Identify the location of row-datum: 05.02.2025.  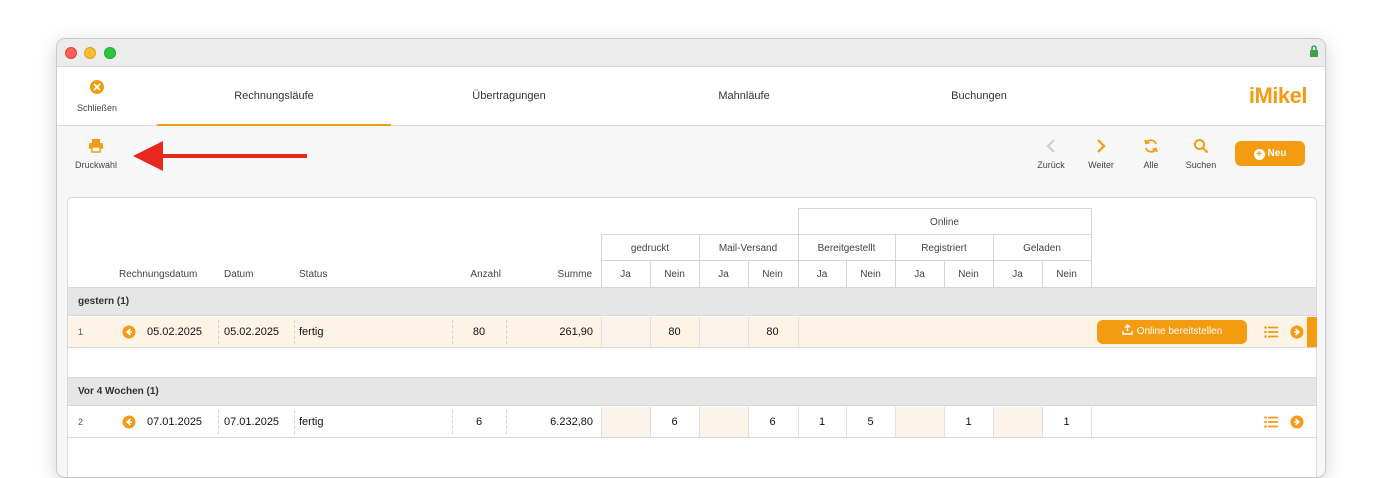
(252, 332).